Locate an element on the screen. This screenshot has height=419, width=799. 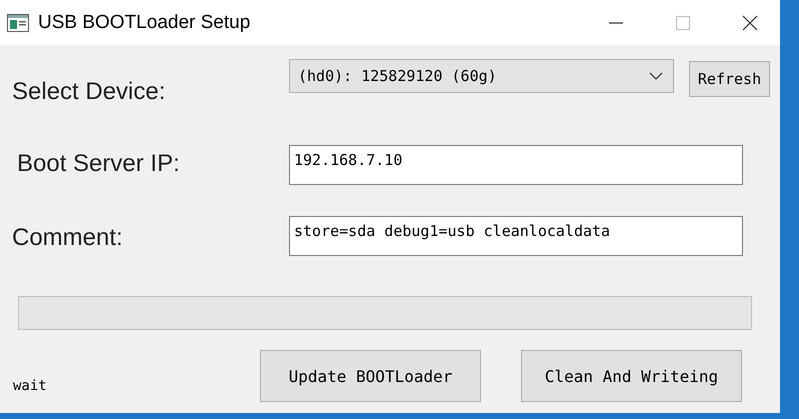
device-dropdown: (hd0): 125829120 (60g) is located at coordinates (481, 76).